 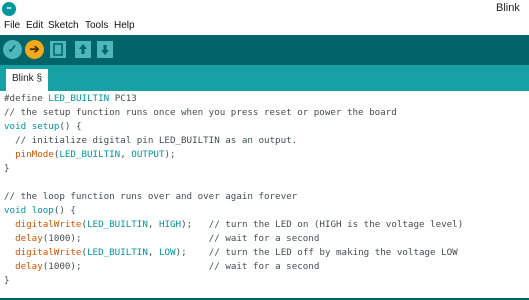 What do you see at coordinates (124, 25) in the screenshot?
I see `menu-help: Help` at bounding box center [124, 25].